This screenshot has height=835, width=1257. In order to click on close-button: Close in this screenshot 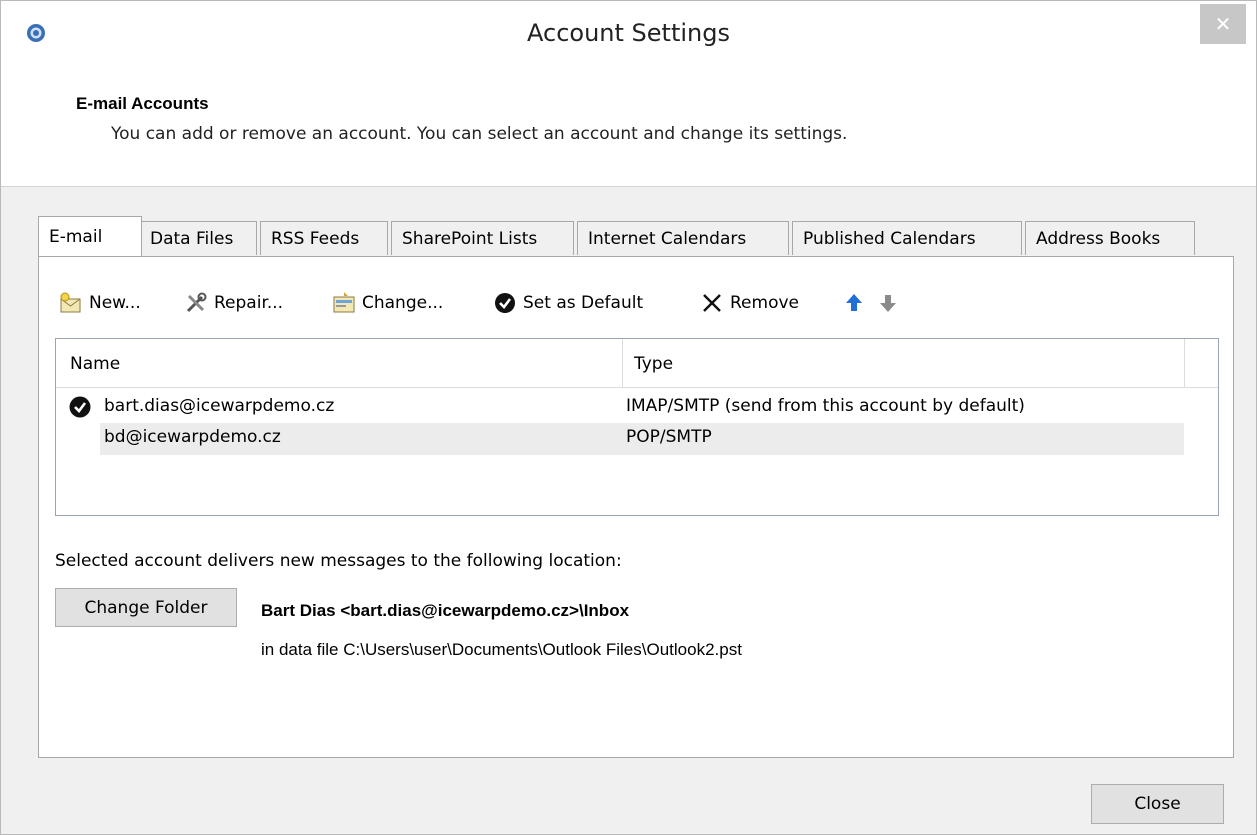, I will do `click(1157, 804)`.